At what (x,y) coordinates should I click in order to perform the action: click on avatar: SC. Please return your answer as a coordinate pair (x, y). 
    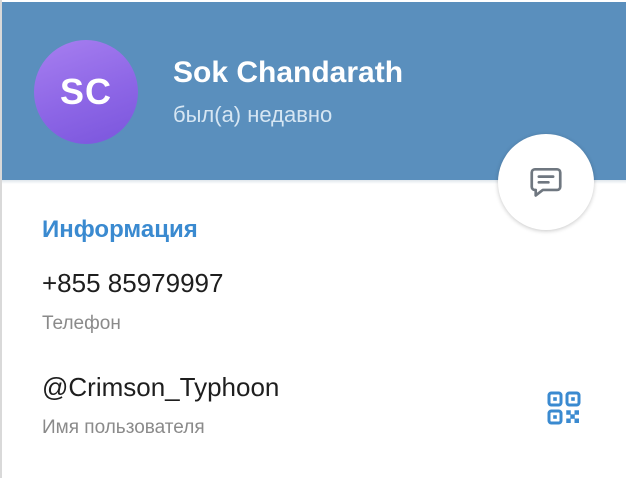
    Looking at the image, I should click on (86, 92).